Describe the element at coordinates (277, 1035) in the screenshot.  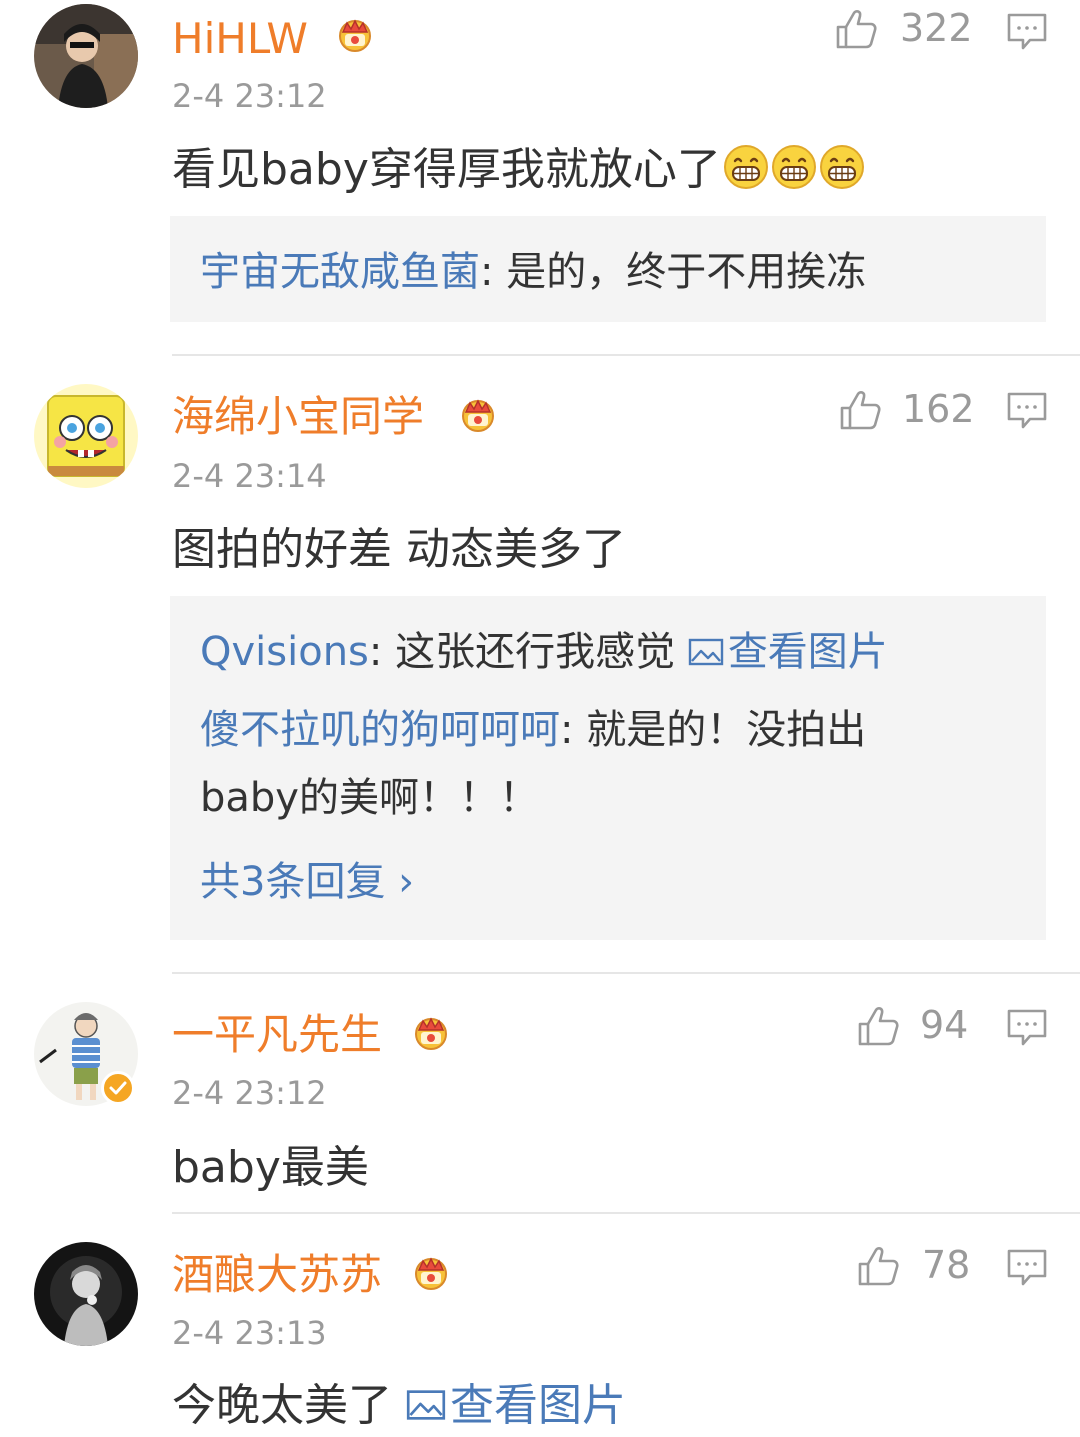
I see `username: 一平凡先生` at that location.